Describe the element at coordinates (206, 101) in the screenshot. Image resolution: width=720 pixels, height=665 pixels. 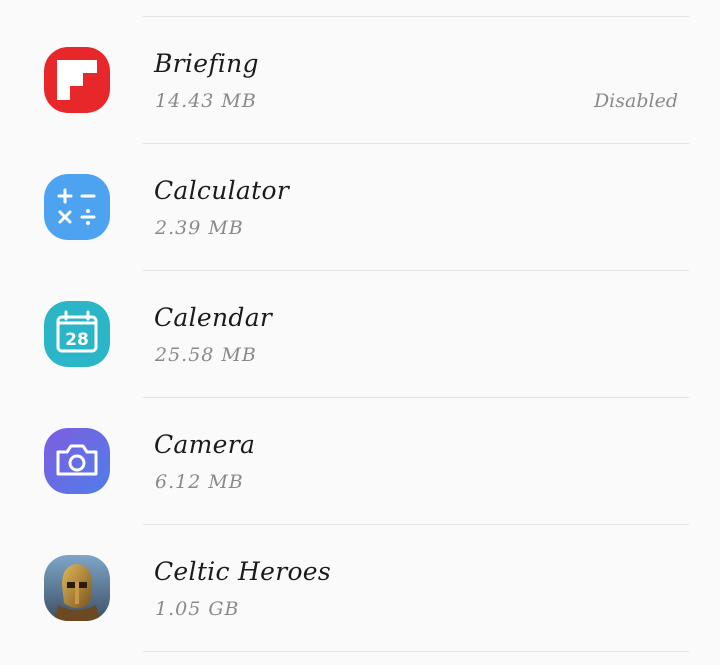
I see `app-size: 14.43 MB` at that location.